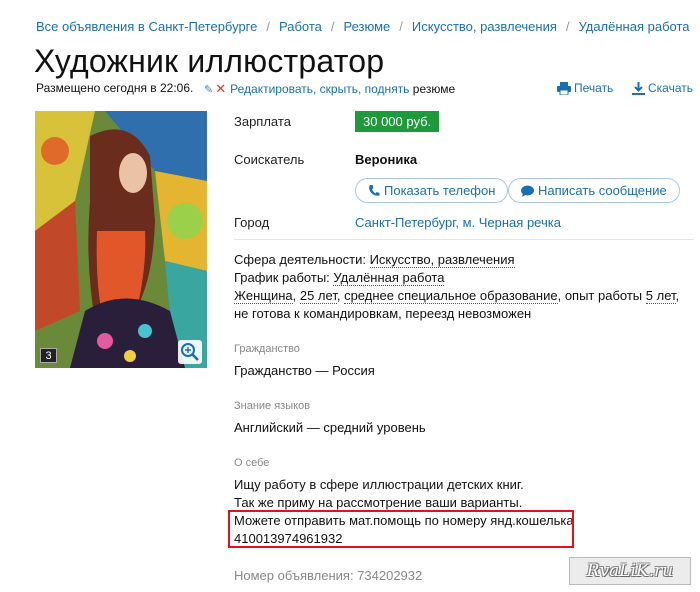 This screenshot has width=700, height=592. Describe the element at coordinates (263, 296) in the screenshot. I see `gender-value: Женщина` at that location.